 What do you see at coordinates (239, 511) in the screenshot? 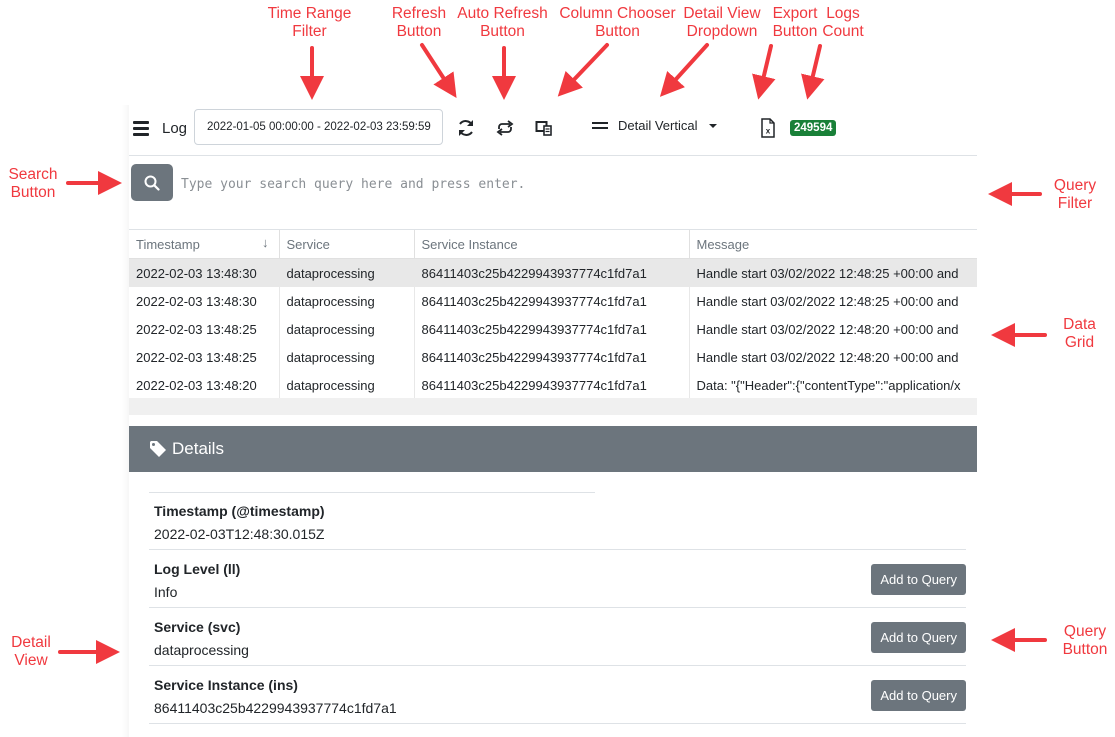
I see `detail-label: Timestamp (@timestamp)` at bounding box center [239, 511].